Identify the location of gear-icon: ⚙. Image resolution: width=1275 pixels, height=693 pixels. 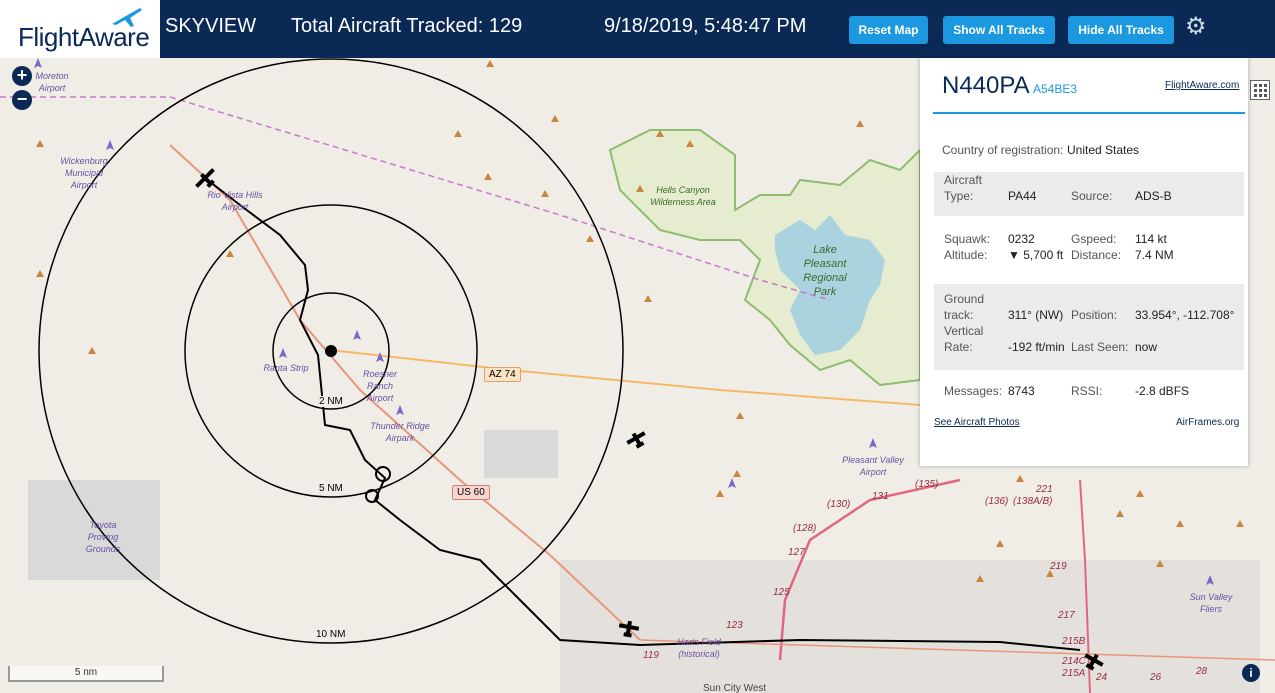
(1197, 27).